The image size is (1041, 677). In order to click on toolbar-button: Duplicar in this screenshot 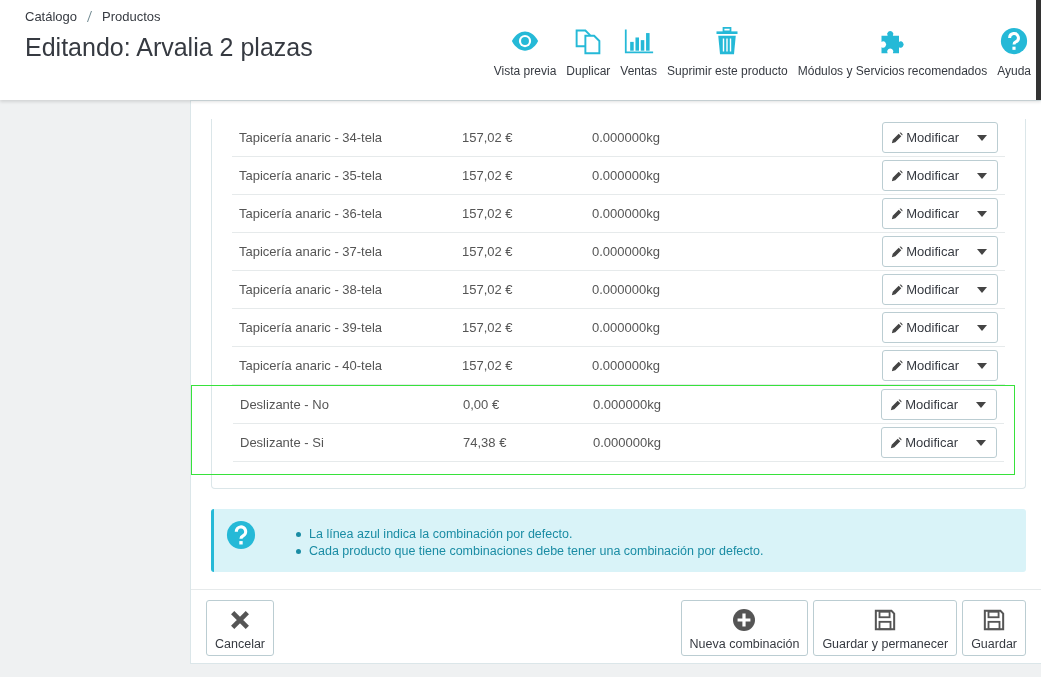, I will do `click(588, 52)`.